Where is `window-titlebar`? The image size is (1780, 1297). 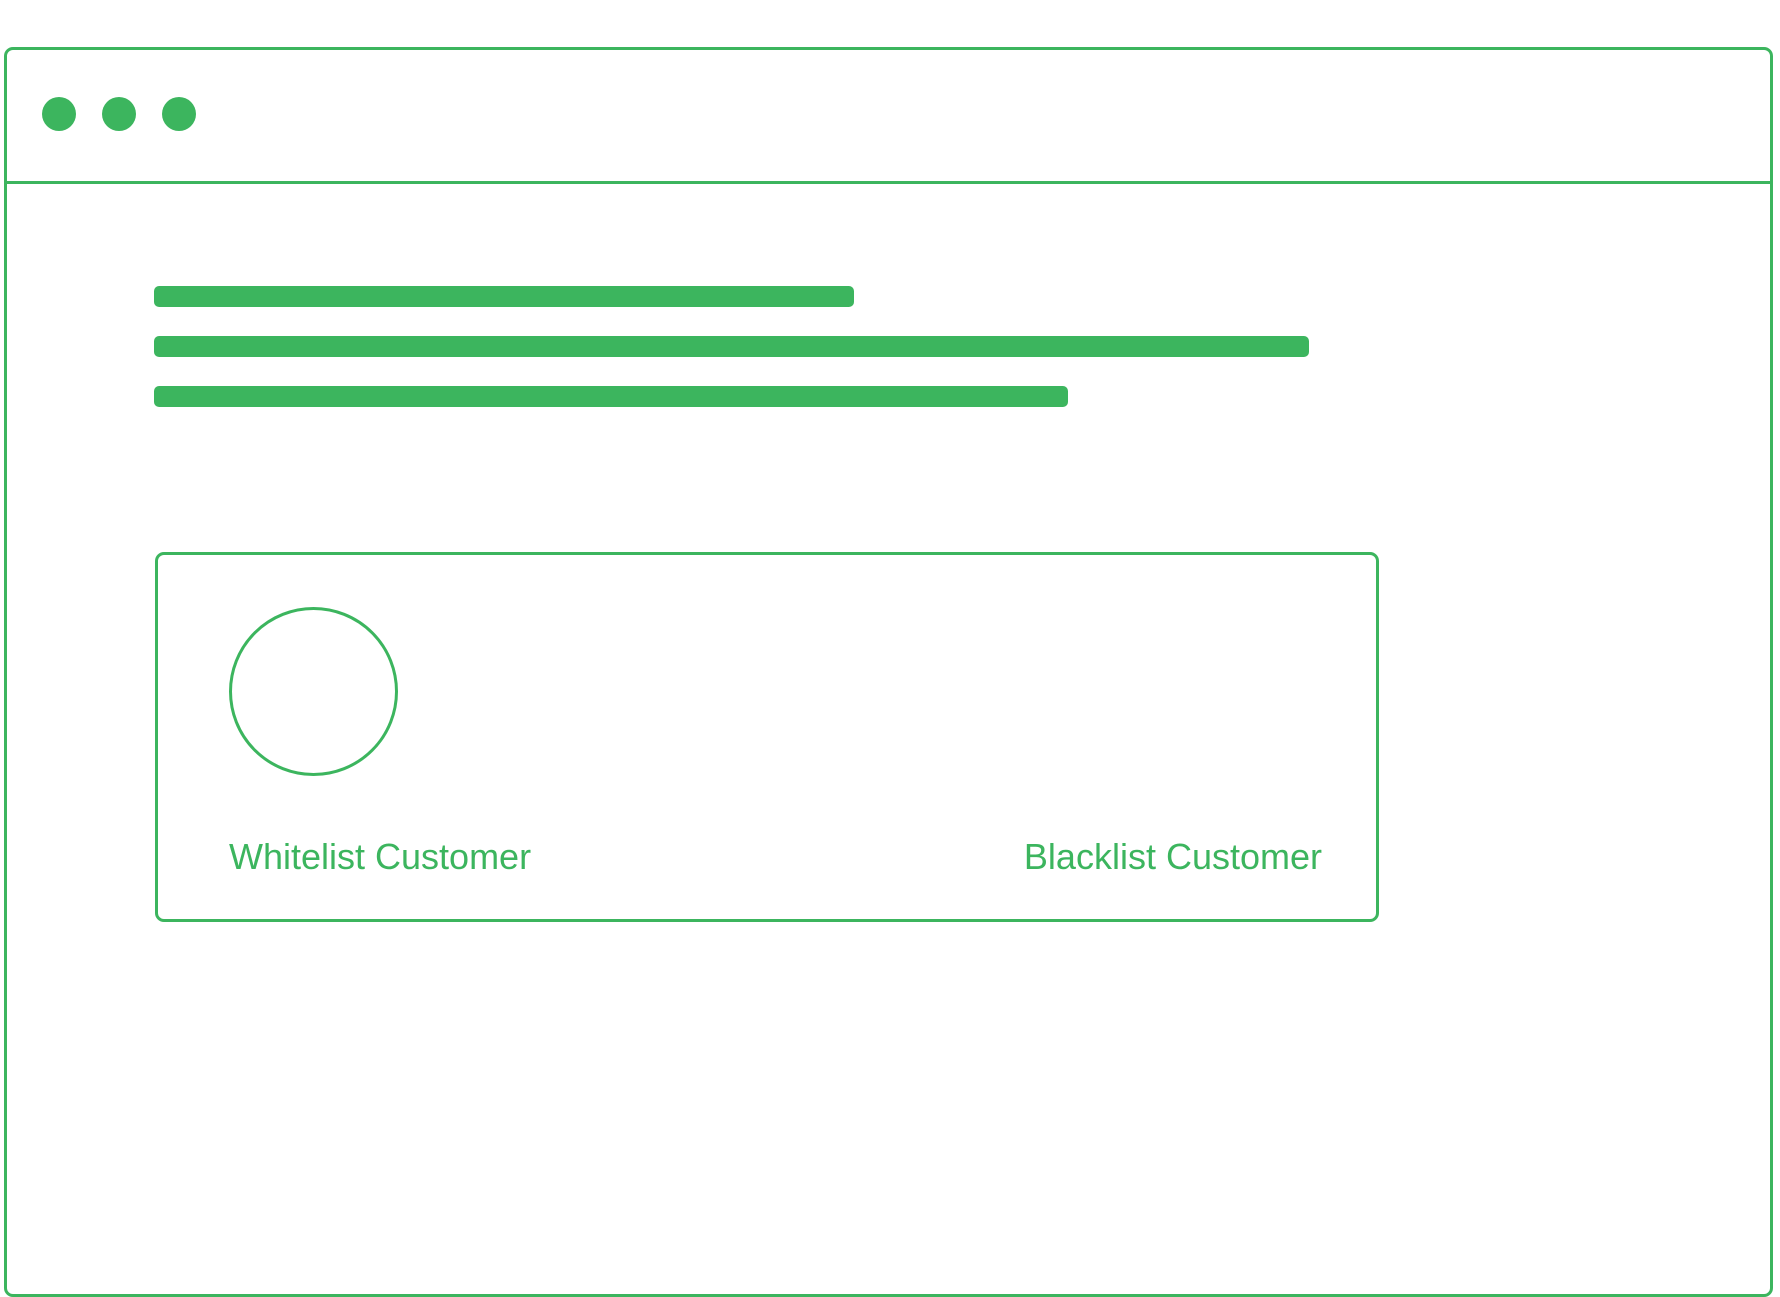
window-titlebar is located at coordinates (888, 117).